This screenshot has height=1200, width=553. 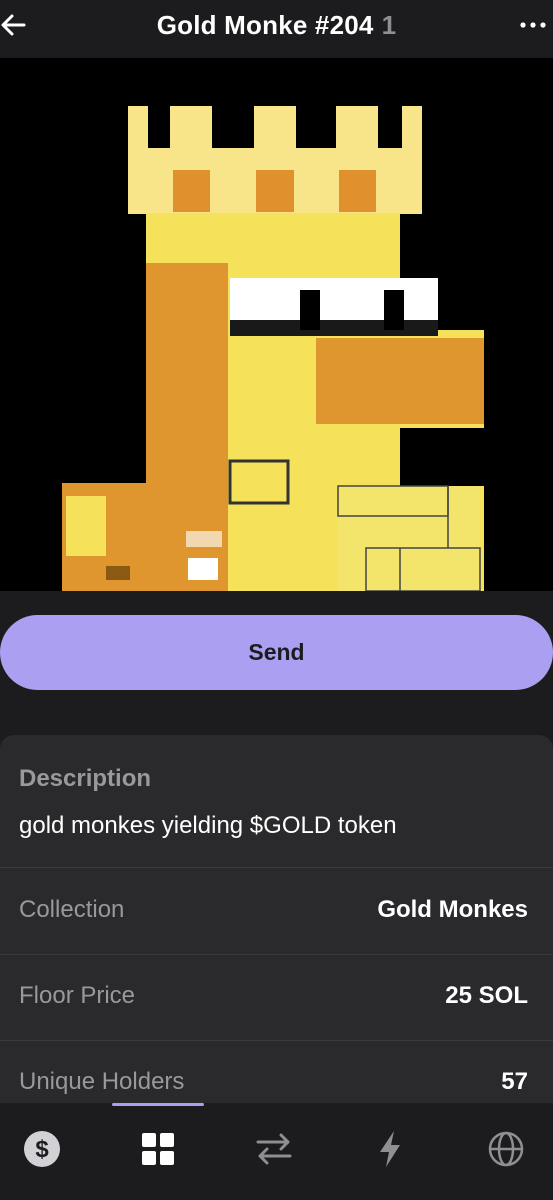 What do you see at coordinates (276, 997) in the screenshot?
I see `attribute-row-floor-price: Floor Price 25 SOL` at bounding box center [276, 997].